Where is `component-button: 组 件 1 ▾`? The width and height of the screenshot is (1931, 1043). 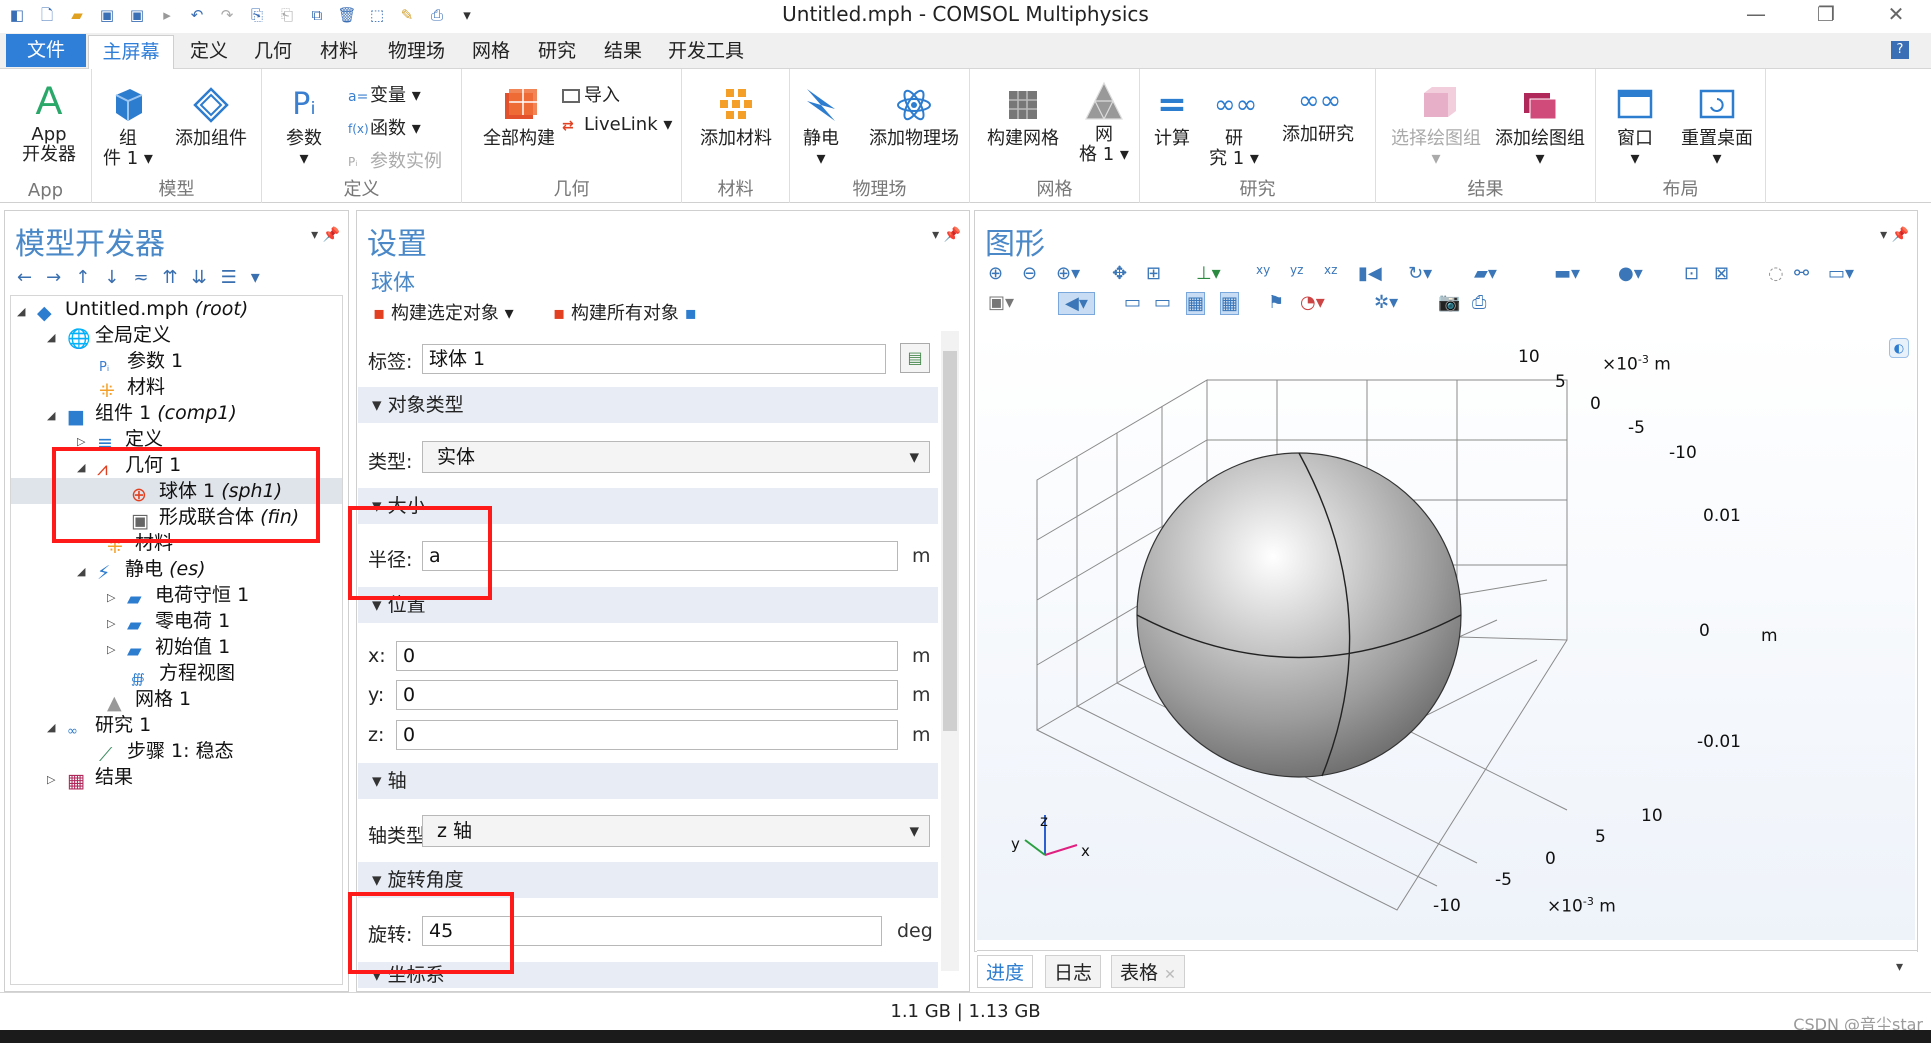
component-button: 组 件 1 ▾ is located at coordinates (128, 127).